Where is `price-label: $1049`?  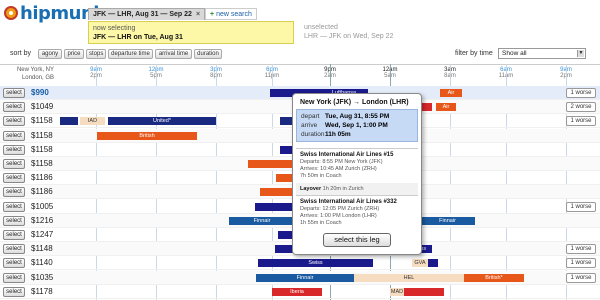 price-label: $1049 is located at coordinates (42, 107).